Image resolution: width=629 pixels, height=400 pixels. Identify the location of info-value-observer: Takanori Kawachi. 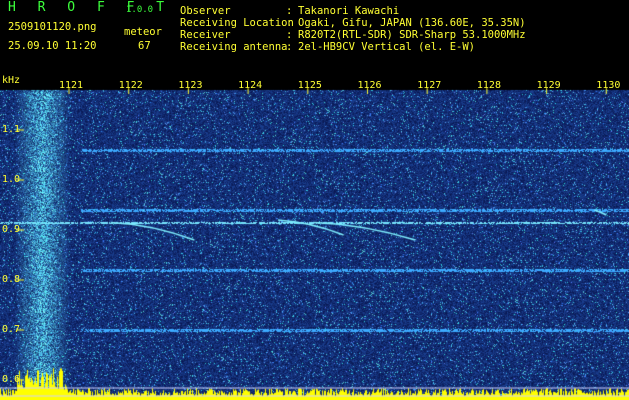
(349, 11).